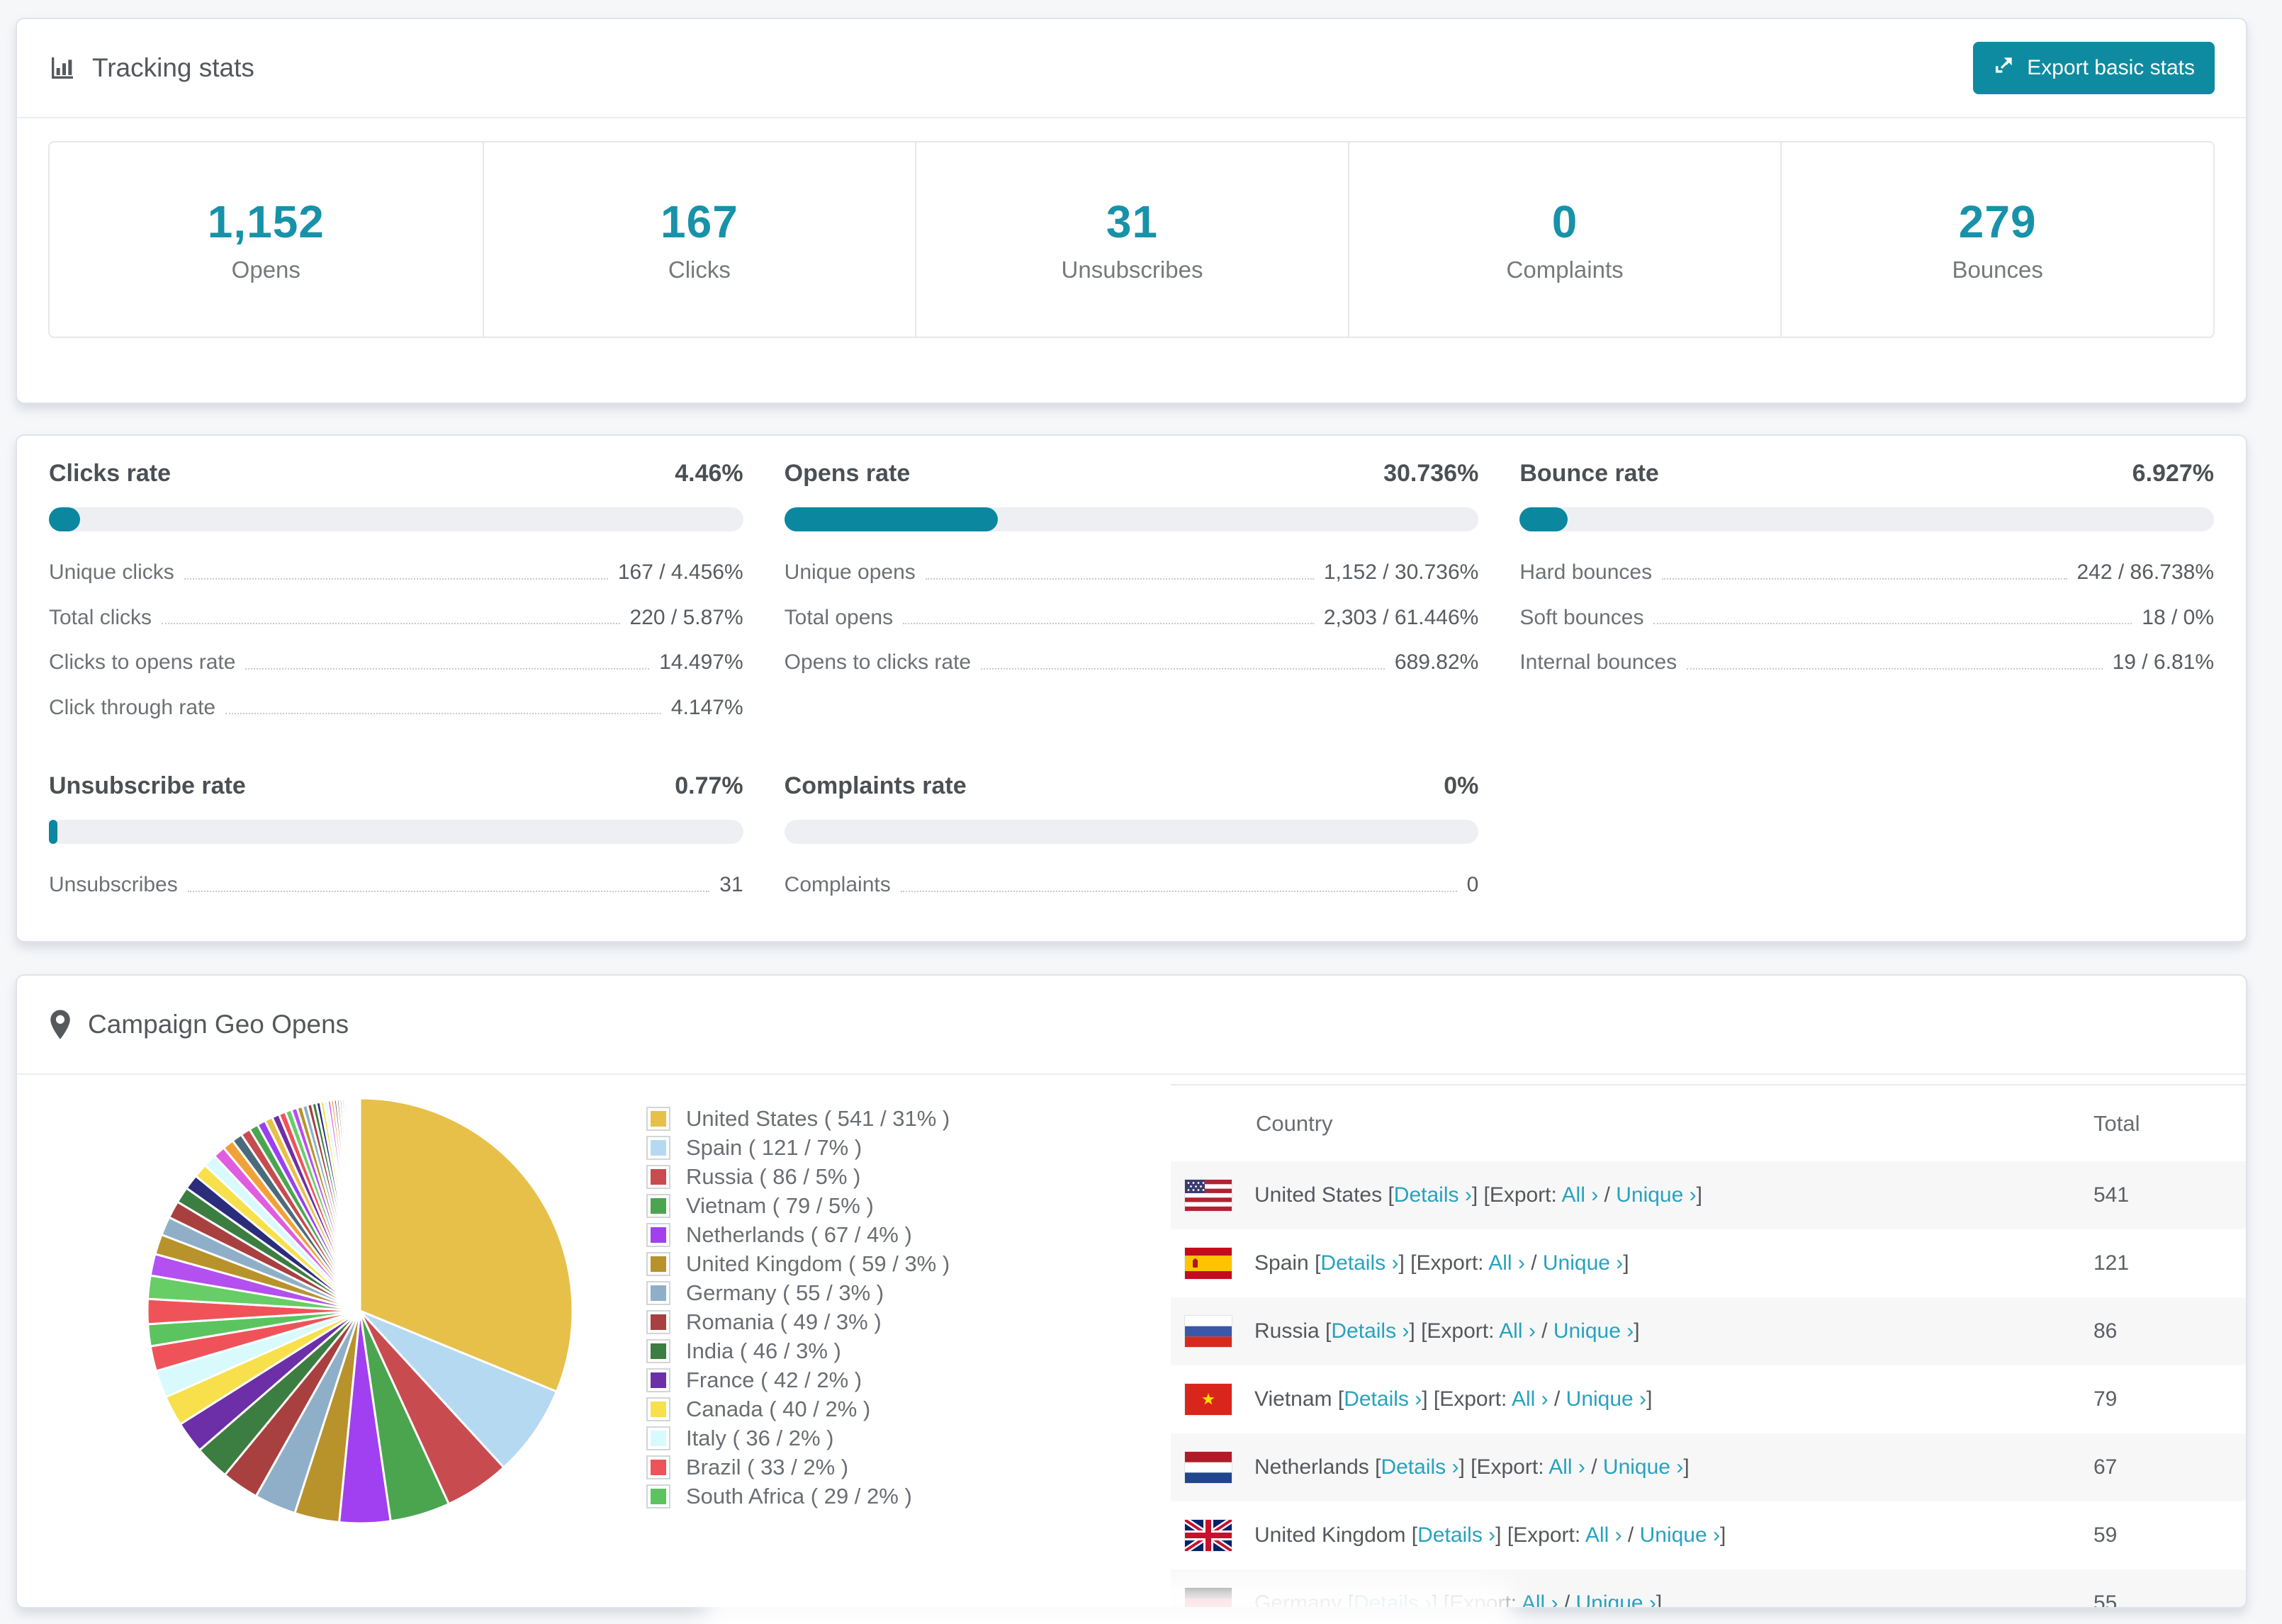 This screenshot has height=1624, width=2282. I want to click on export-unique-link-germany: Unique ›, so click(1616, 1599).